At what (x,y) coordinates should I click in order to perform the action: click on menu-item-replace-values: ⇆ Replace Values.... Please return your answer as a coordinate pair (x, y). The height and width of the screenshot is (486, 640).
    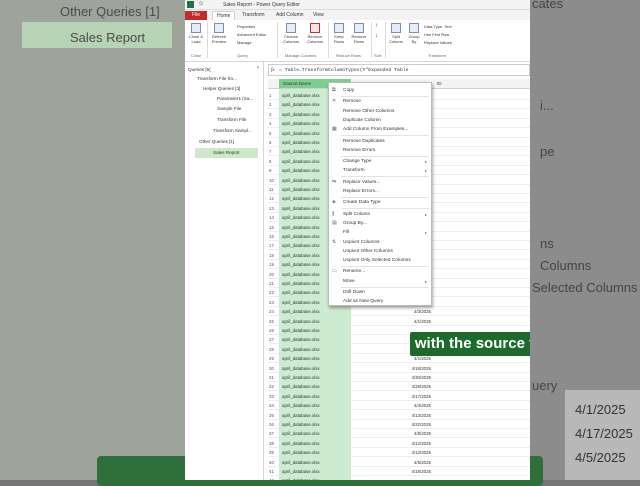
    Looking at the image, I should click on (380, 182).